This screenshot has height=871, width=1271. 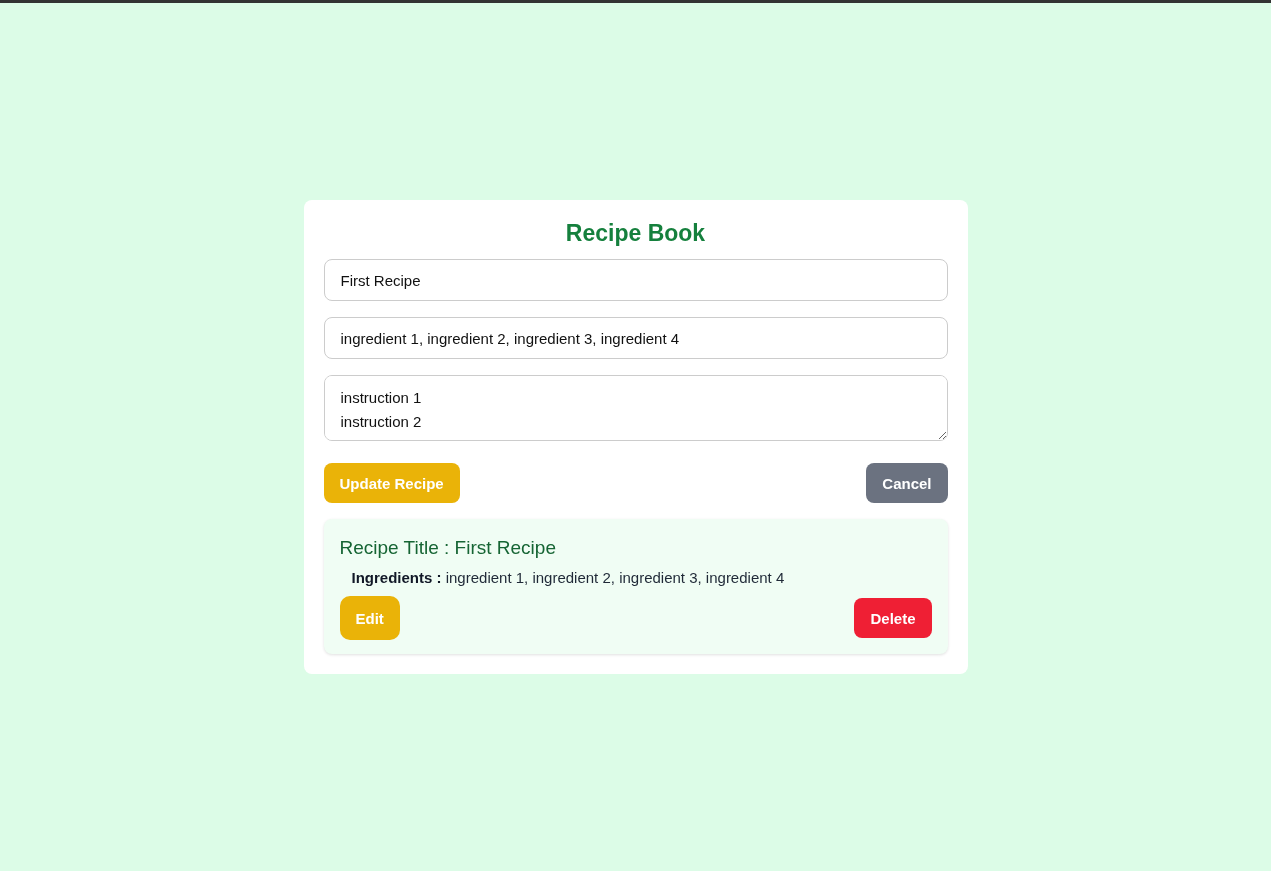 I want to click on delete-button: Delete, so click(x=893, y=618).